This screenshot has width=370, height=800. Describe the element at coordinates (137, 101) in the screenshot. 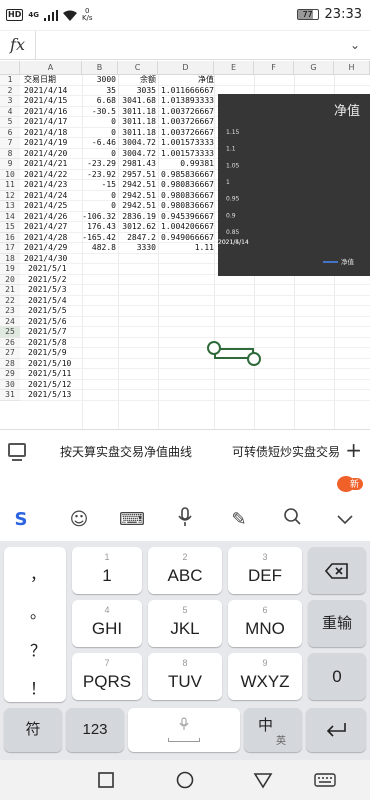

I see `table-cell: 3041.68` at that location.